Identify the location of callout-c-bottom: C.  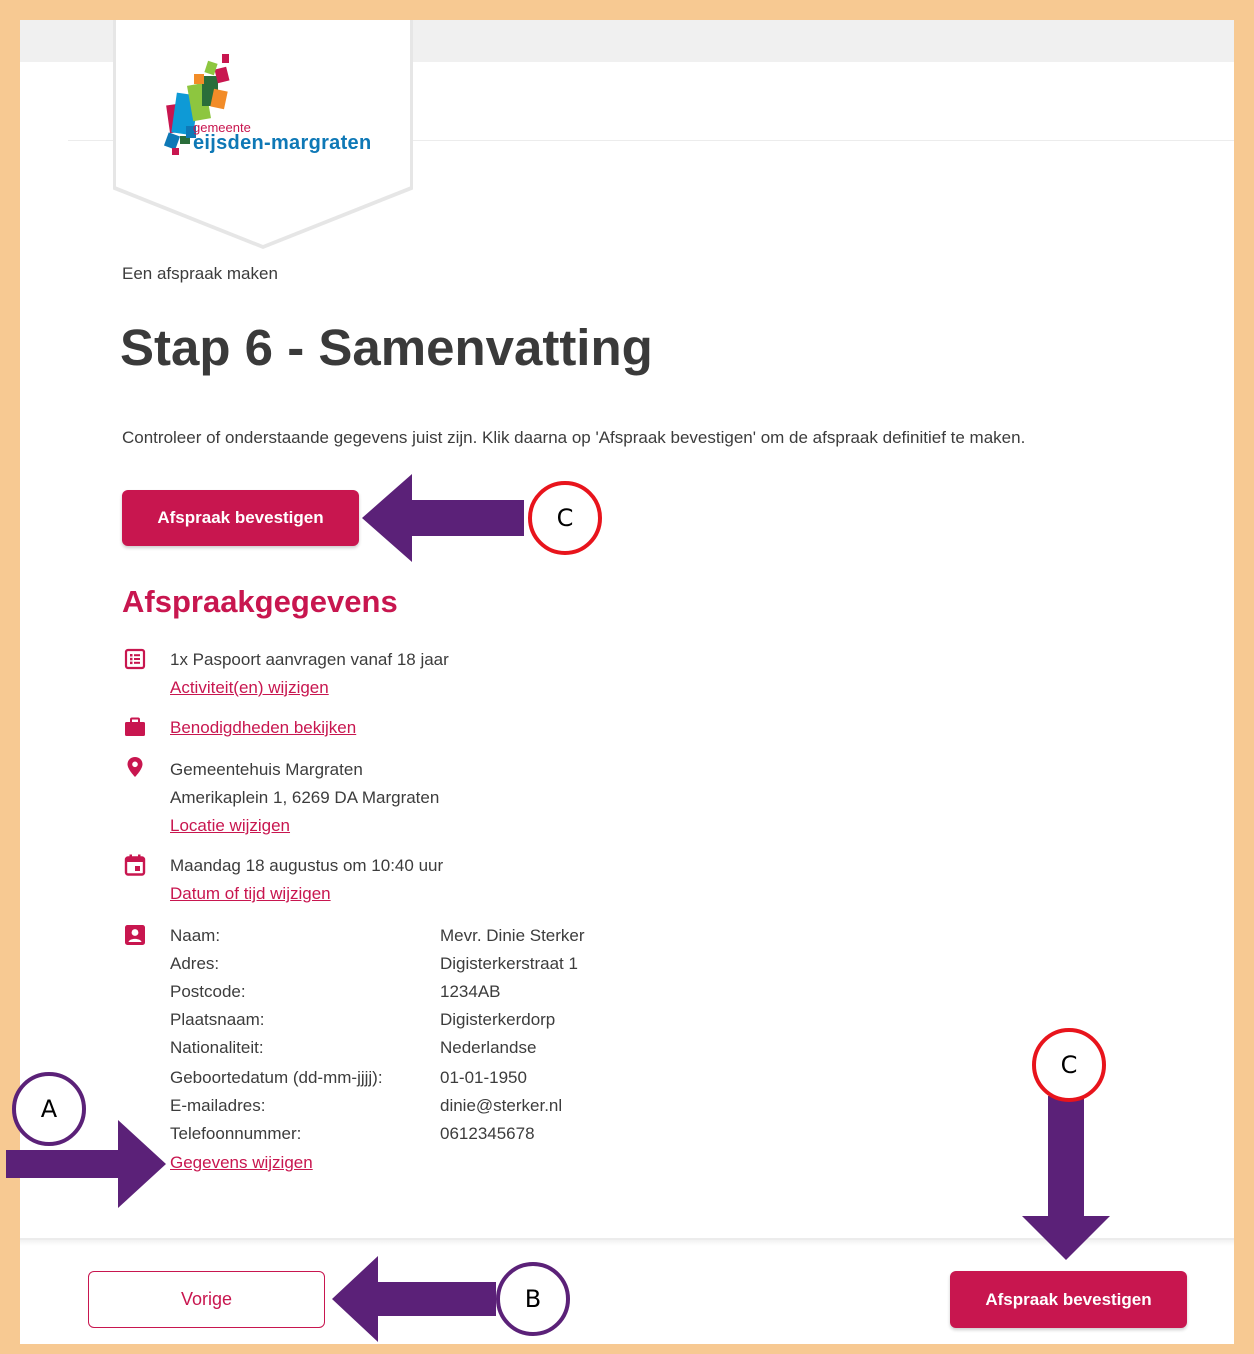
(1069, 1065).